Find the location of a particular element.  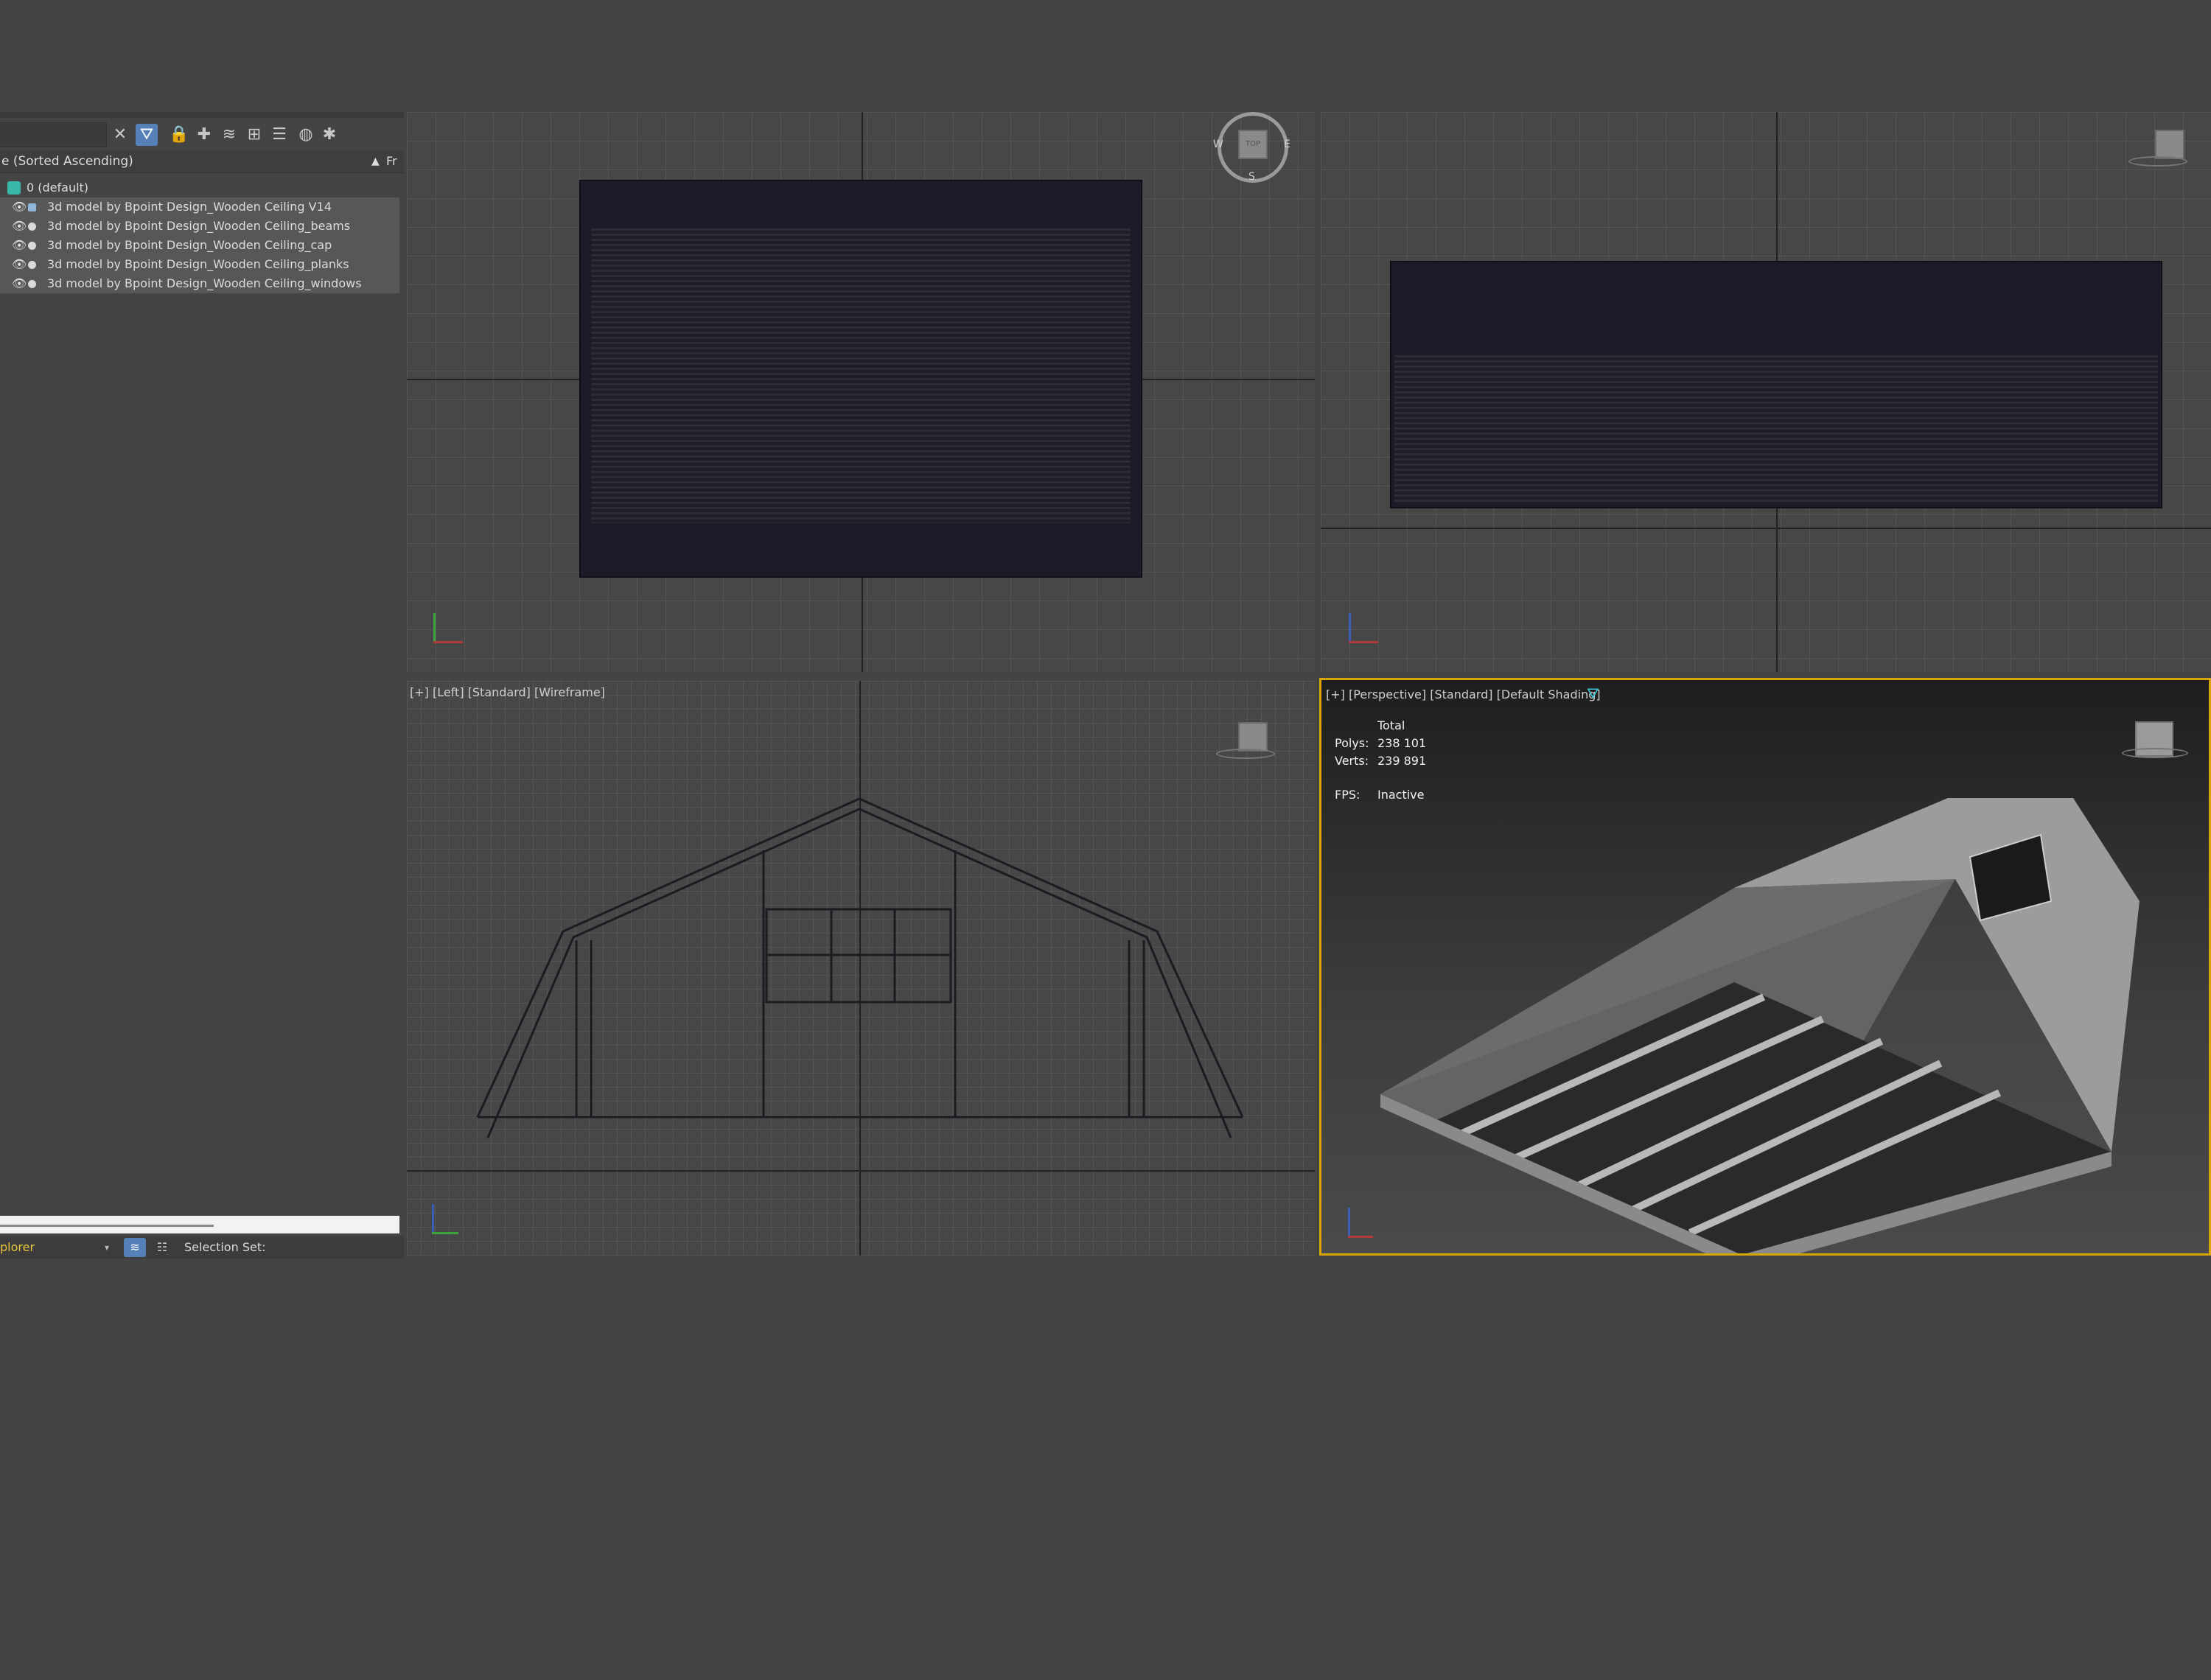

wooden-ceiling-model is located at coordinates (1760, 1025).